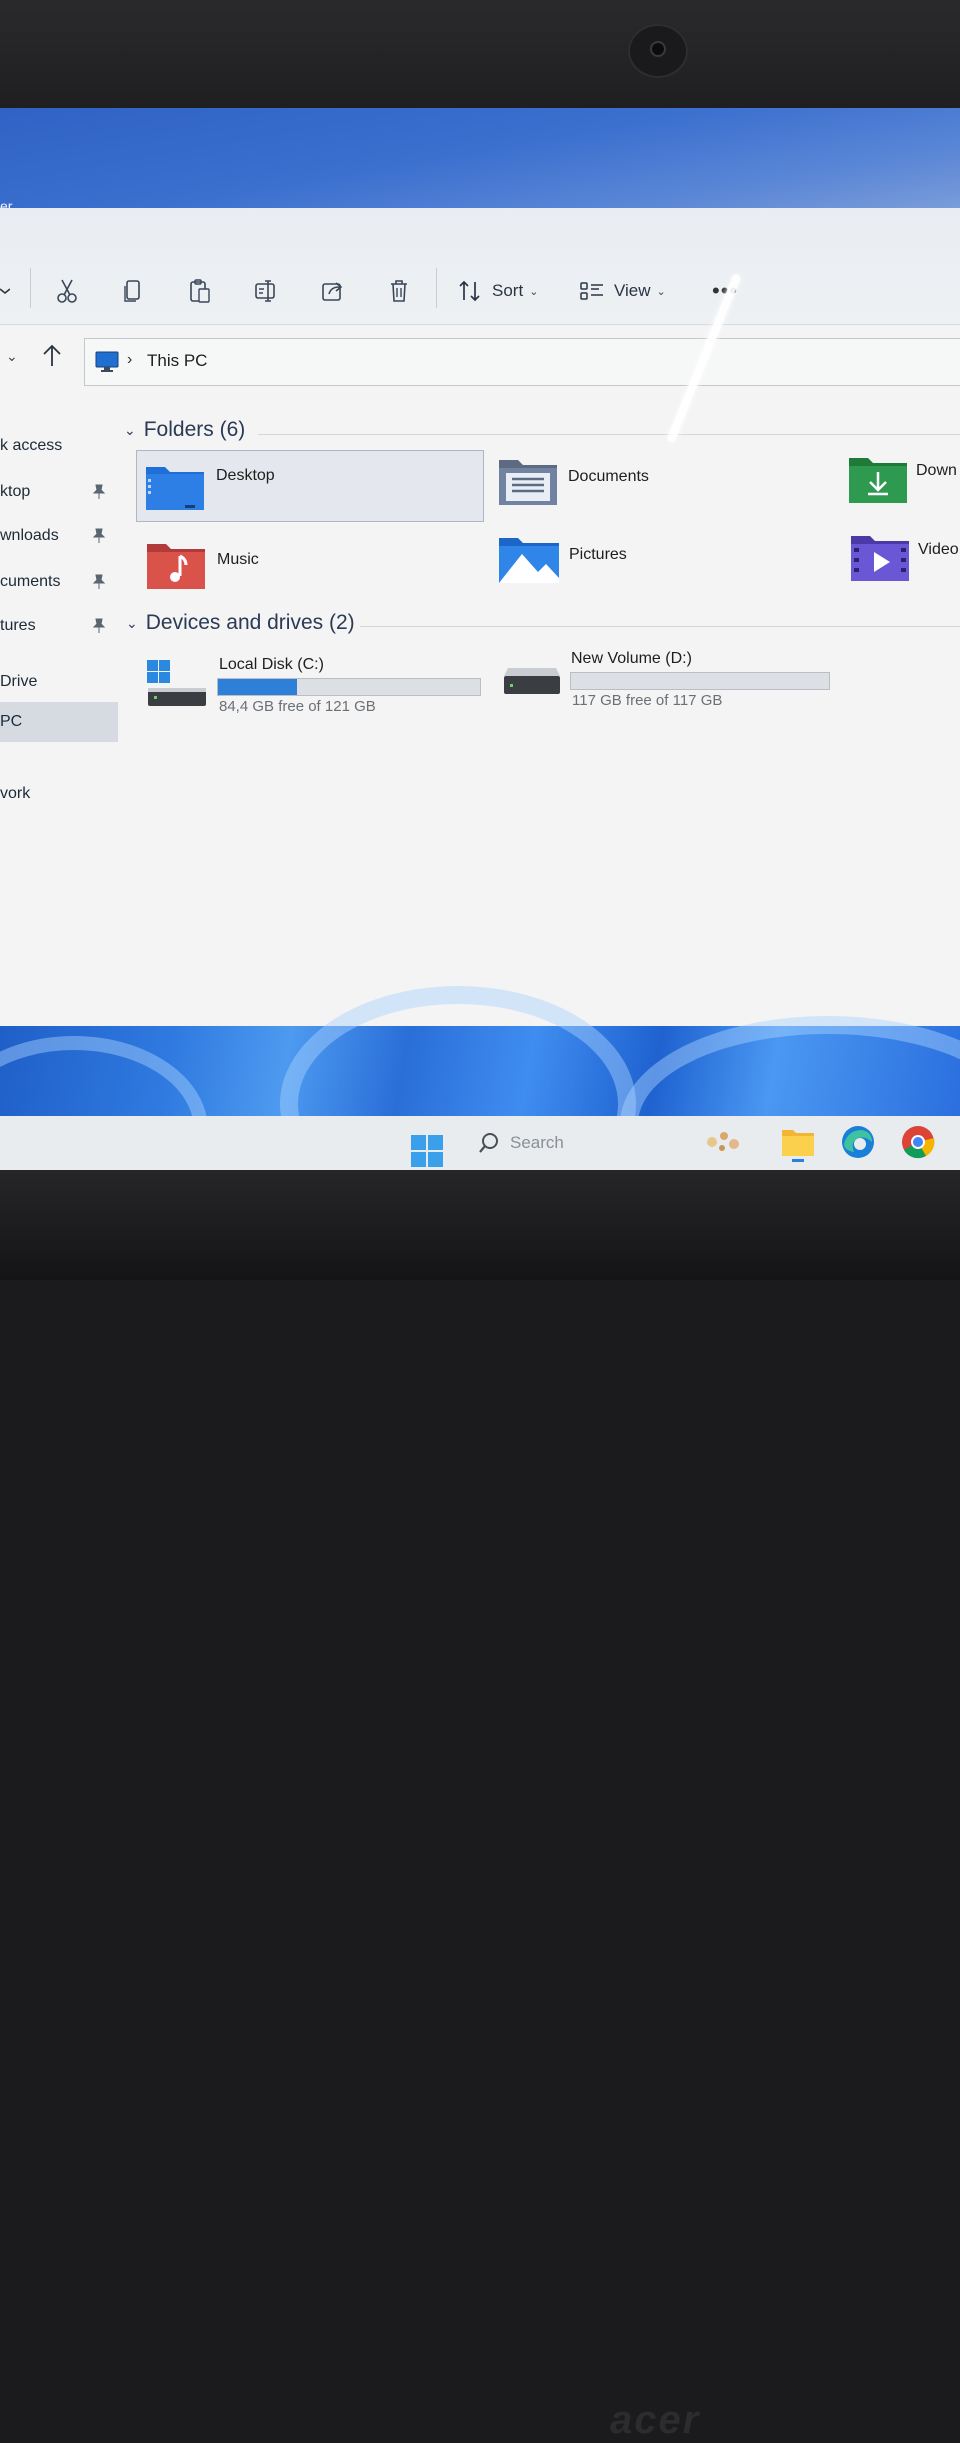 The image size is (960, 2443). I want to click on sidebar-item-documents: cuments, so click(59, 582).